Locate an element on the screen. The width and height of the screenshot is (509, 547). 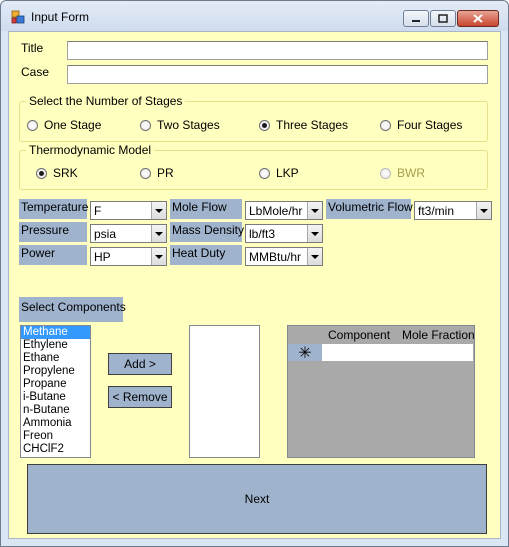
radio-two-stages-label: Two Stages is located at coordinates (188, 125).